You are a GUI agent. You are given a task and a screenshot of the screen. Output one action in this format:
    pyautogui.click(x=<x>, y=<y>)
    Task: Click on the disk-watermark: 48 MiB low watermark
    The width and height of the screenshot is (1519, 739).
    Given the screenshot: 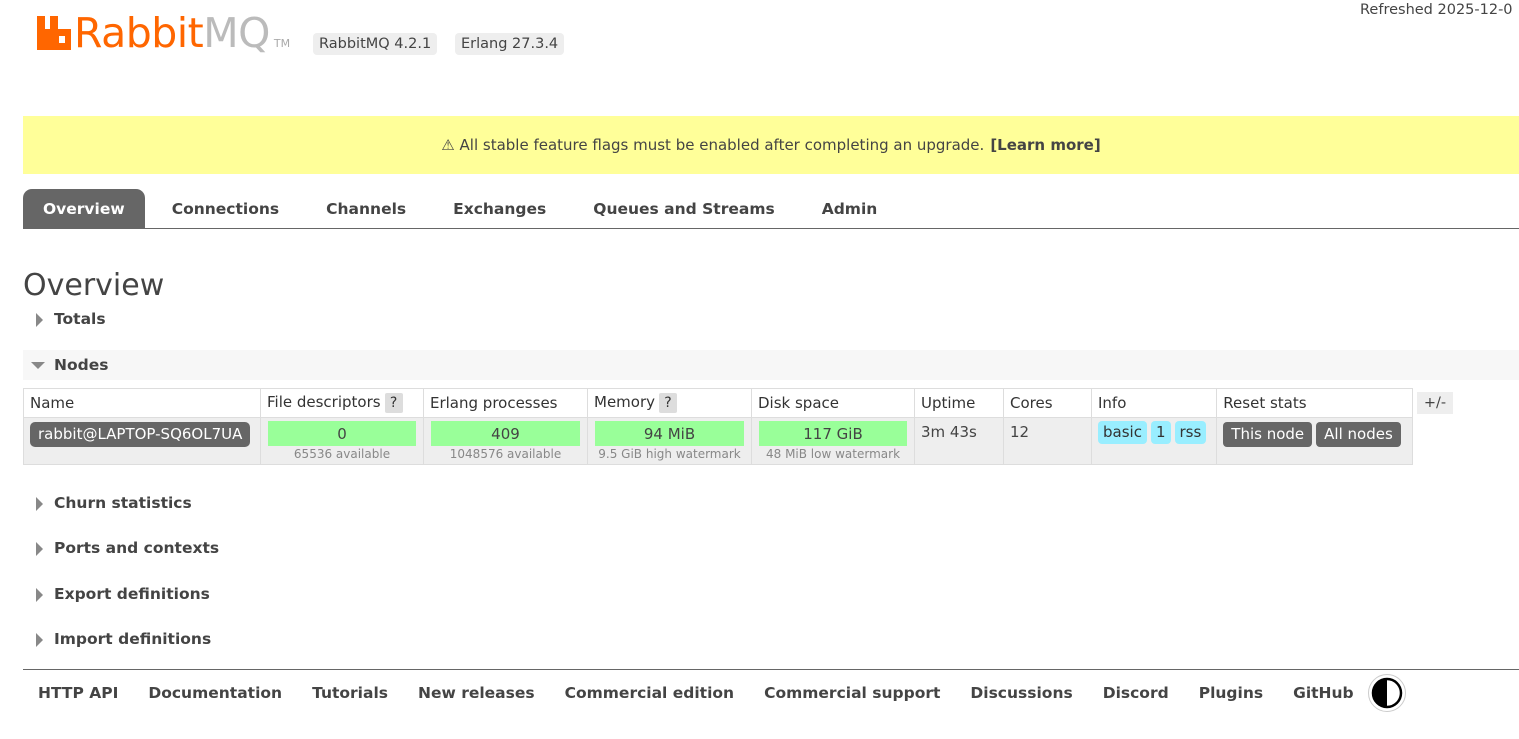 What is the action you would take?
    pyautogui.click(x=833, y=454)
    